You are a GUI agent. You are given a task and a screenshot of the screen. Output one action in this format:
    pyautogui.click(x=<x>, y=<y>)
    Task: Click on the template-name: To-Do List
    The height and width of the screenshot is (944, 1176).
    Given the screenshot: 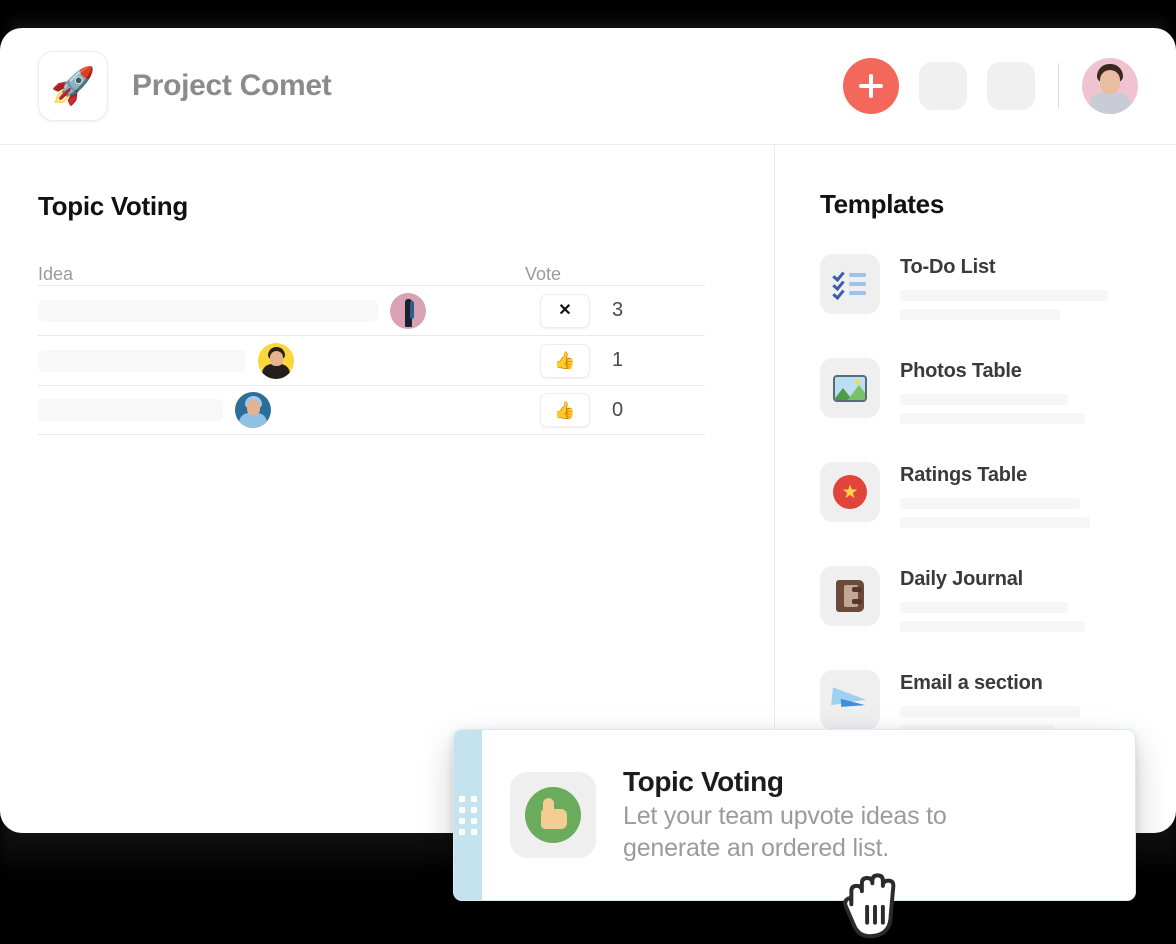 What is the action you would take?
    pyautogui.click(x=948, y=267)
    